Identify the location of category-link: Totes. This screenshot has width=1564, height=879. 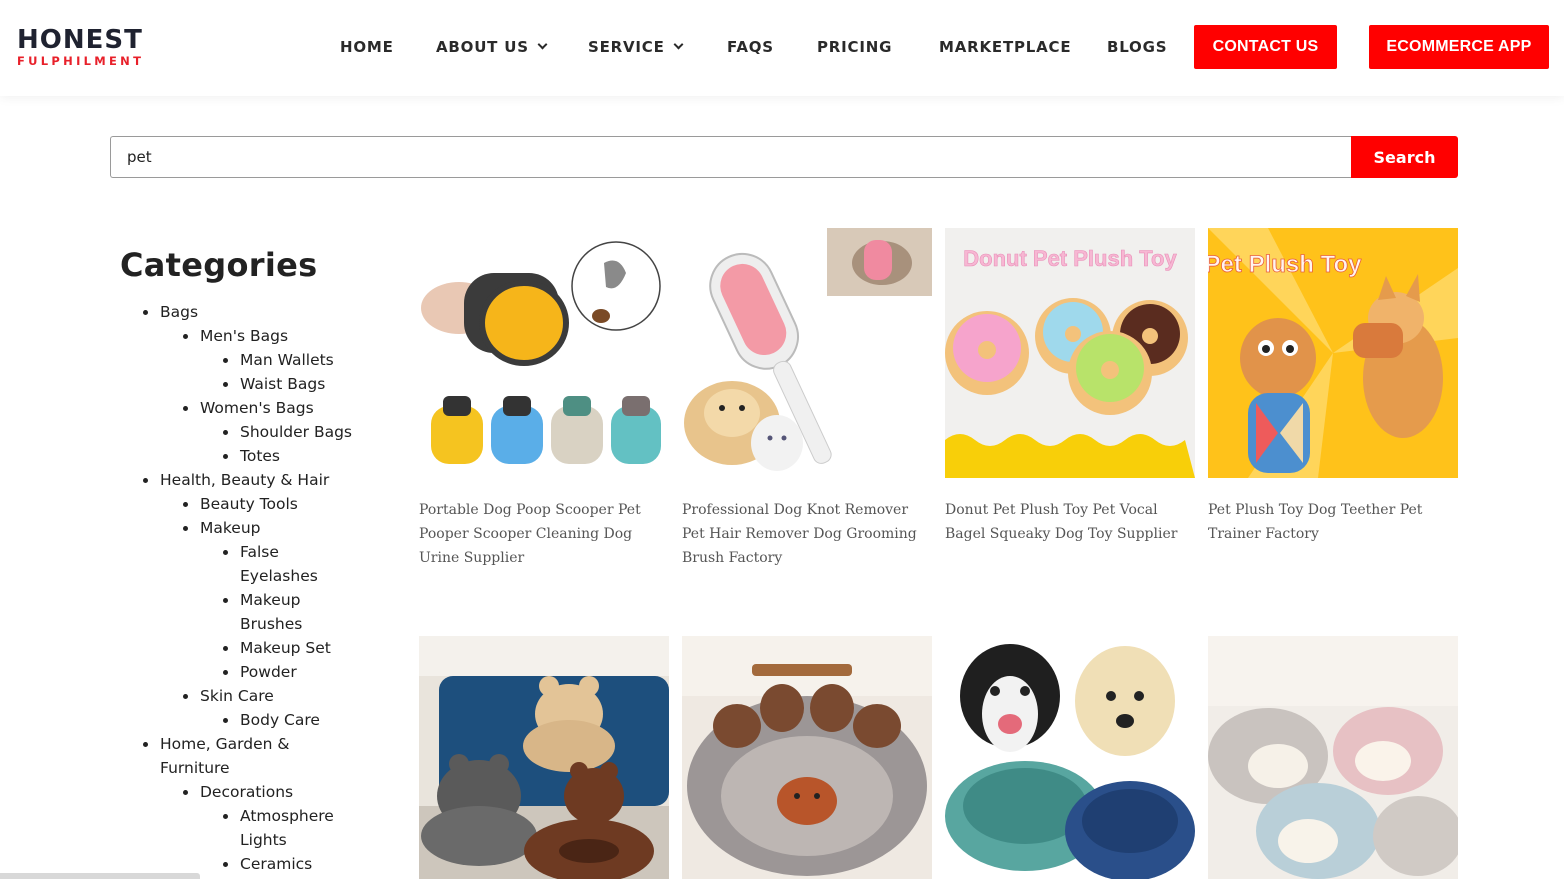
(260, 456).